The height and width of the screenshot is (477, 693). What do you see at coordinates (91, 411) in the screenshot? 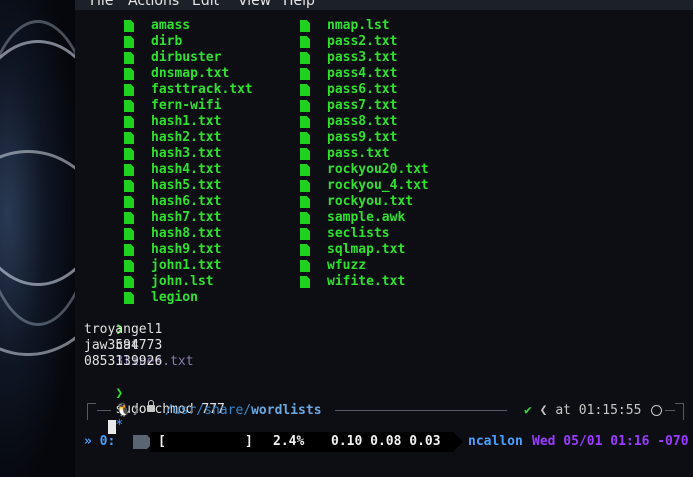
I see `prompt-frame-left` at bounding box center [91, 411].